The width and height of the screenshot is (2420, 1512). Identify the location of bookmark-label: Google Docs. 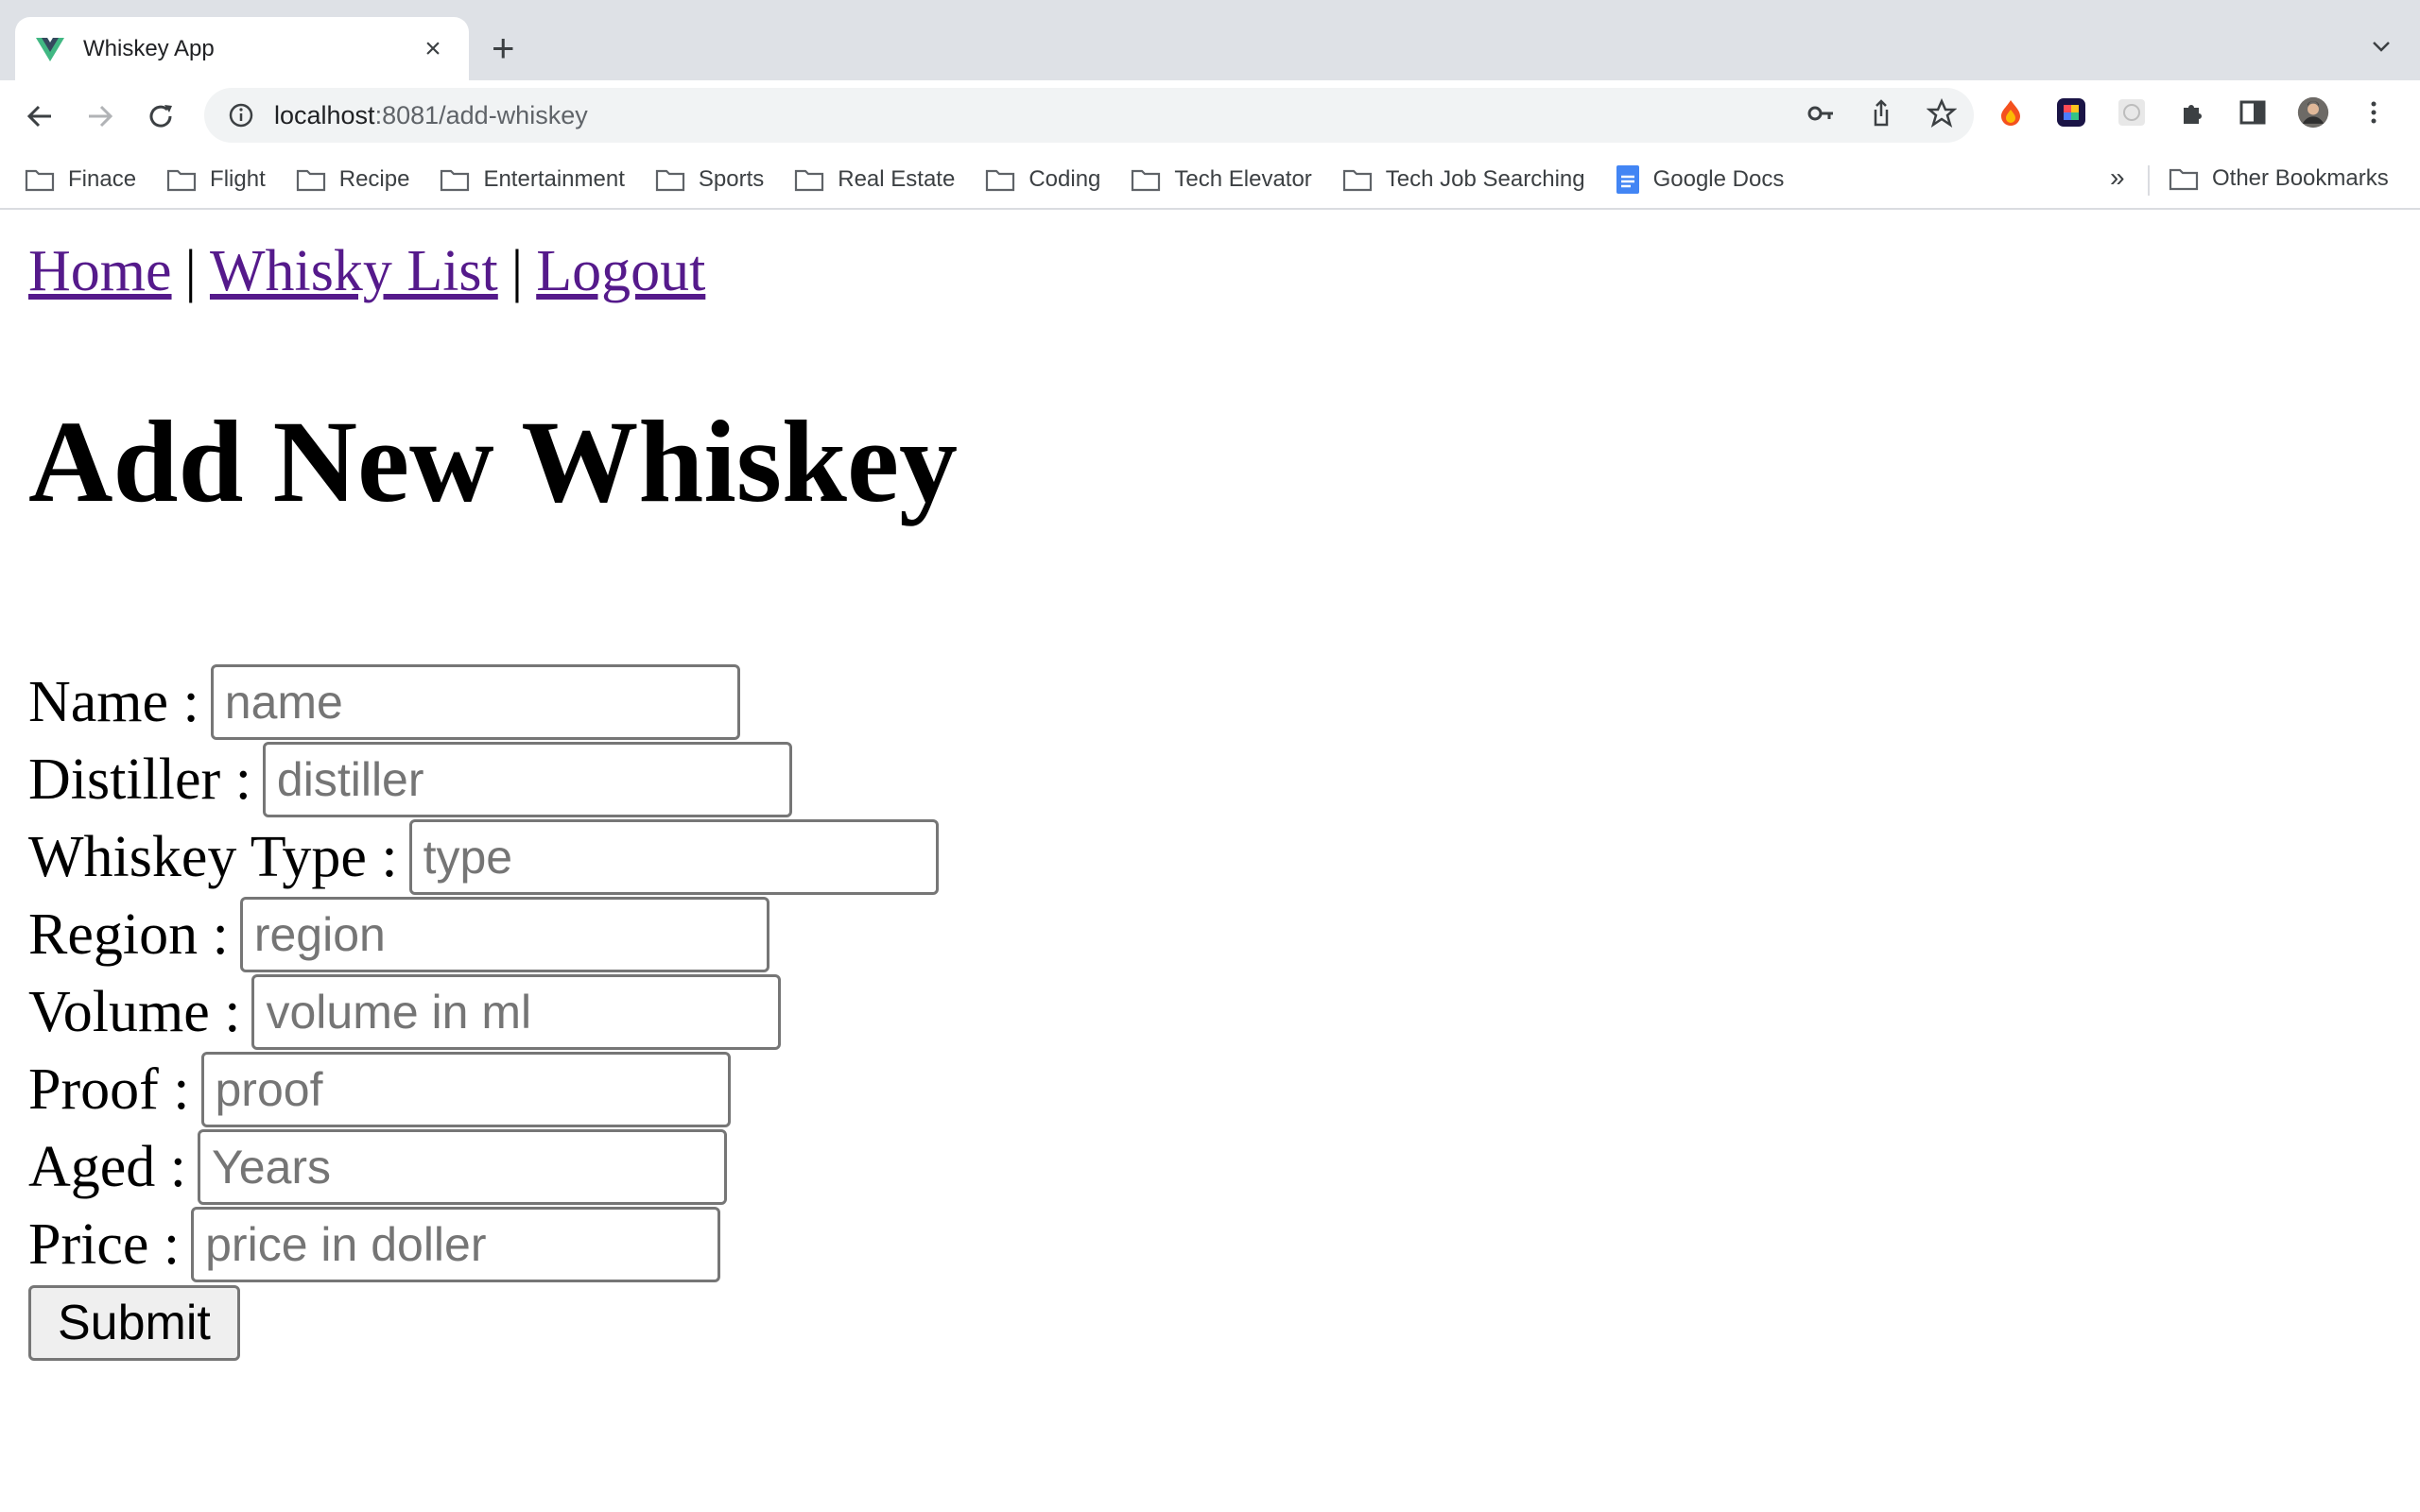
(1718, 179).